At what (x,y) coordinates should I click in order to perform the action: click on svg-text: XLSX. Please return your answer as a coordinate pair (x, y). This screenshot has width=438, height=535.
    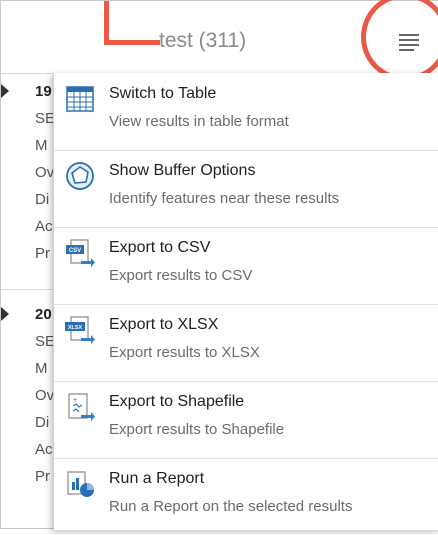
    Looking at the image, I should click on (75, 328).